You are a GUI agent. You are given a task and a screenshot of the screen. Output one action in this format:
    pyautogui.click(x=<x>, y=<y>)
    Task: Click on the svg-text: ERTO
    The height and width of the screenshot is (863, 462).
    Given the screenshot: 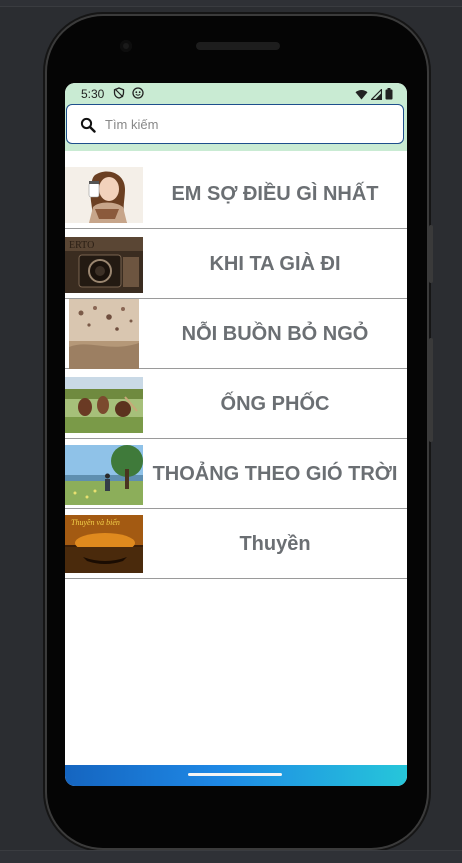 What is the action you would take?
    pyautogui.click(x=81, y=245)
    